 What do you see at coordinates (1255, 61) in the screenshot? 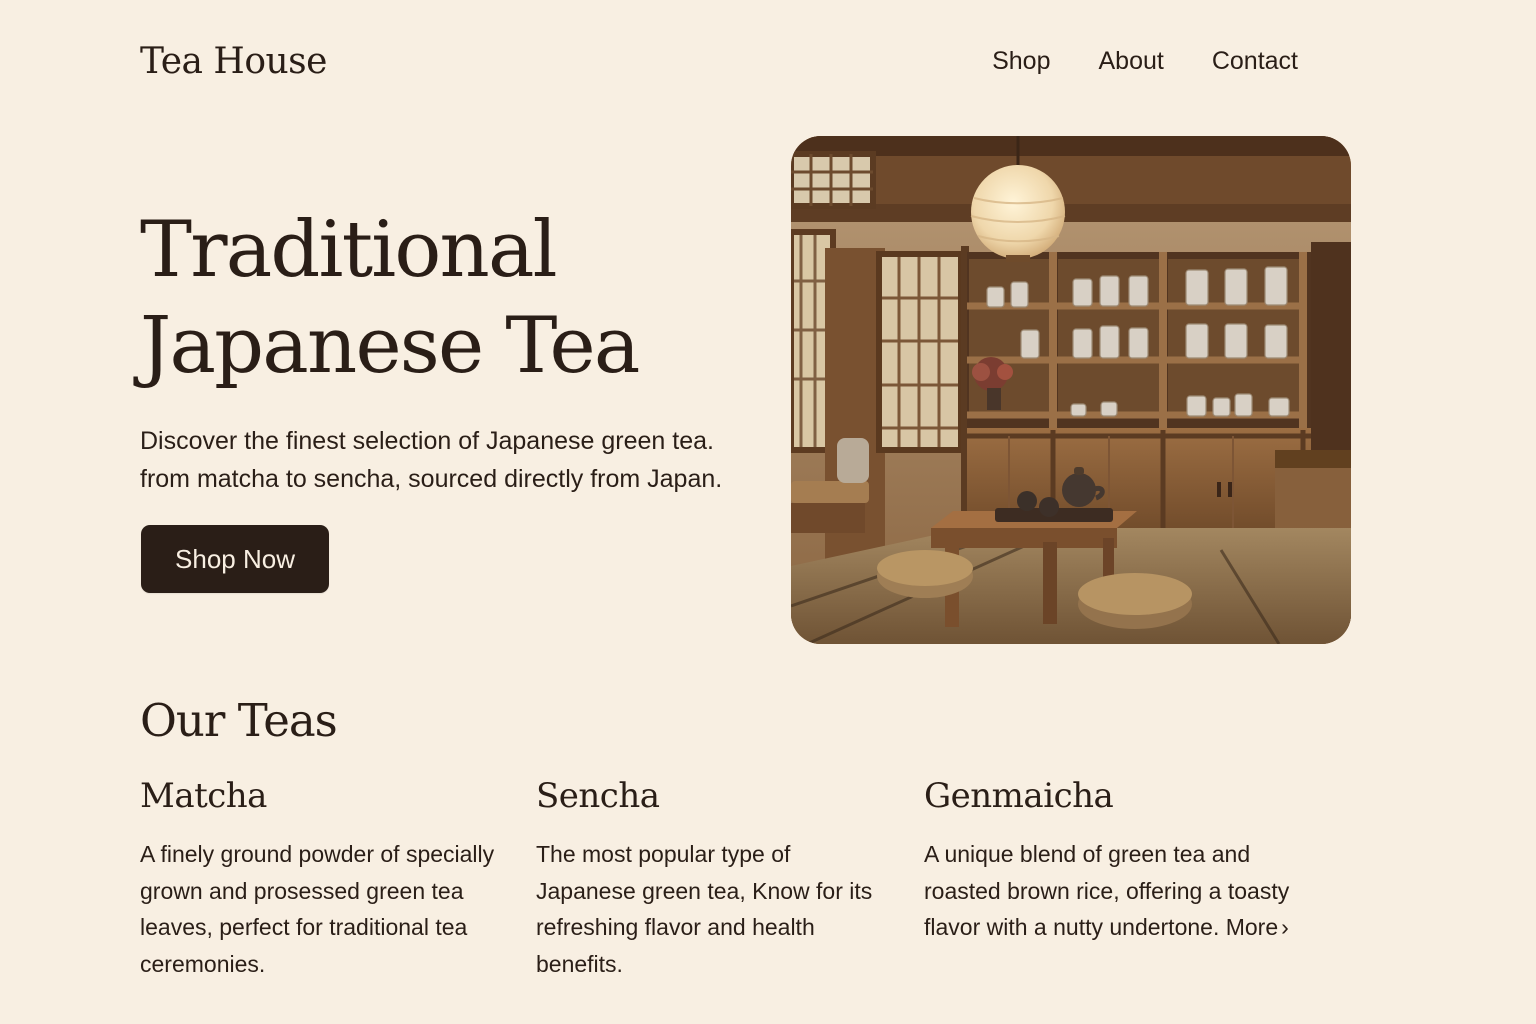
I see `nav-contact-link: Contact` at bounding box center [1255, 61].